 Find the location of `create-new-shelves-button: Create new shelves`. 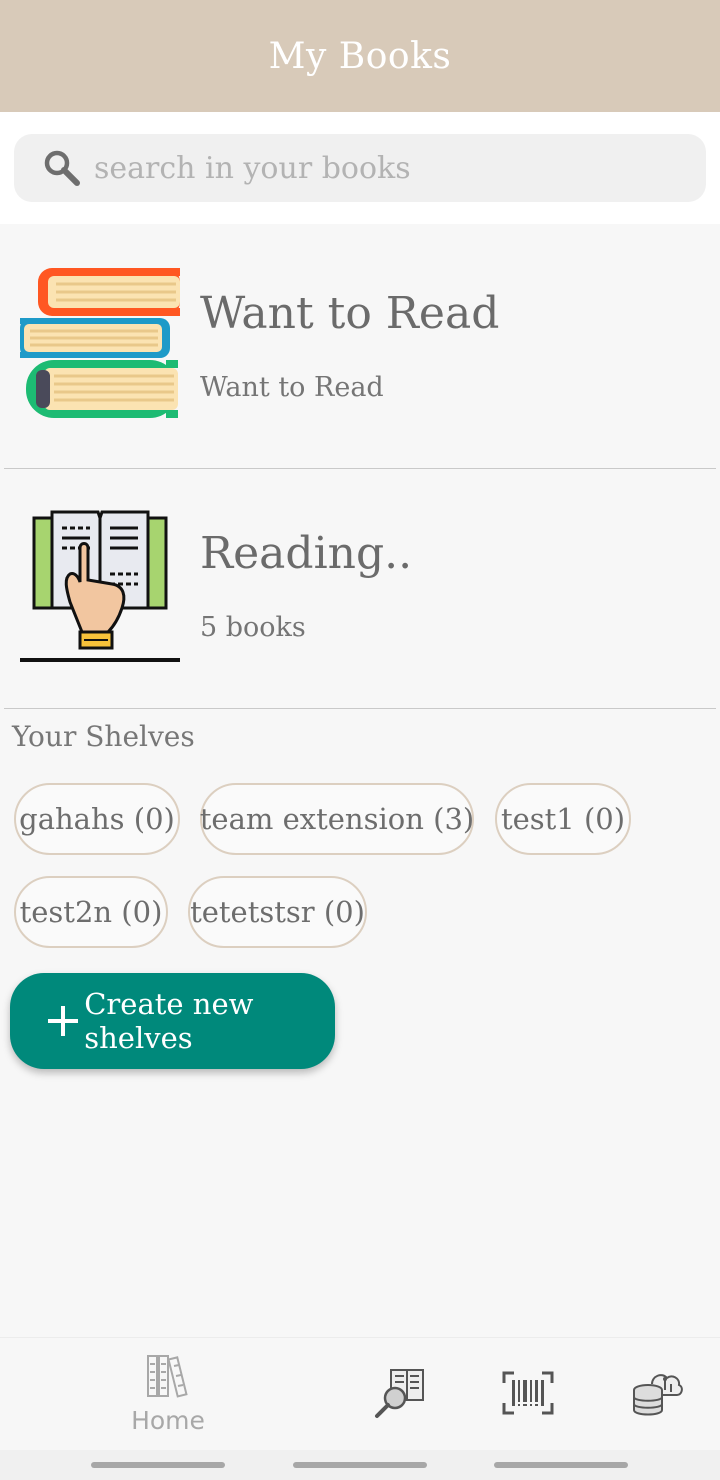

create-new-shelves-button: Create new shelves is located at coordinates (172, 1021).